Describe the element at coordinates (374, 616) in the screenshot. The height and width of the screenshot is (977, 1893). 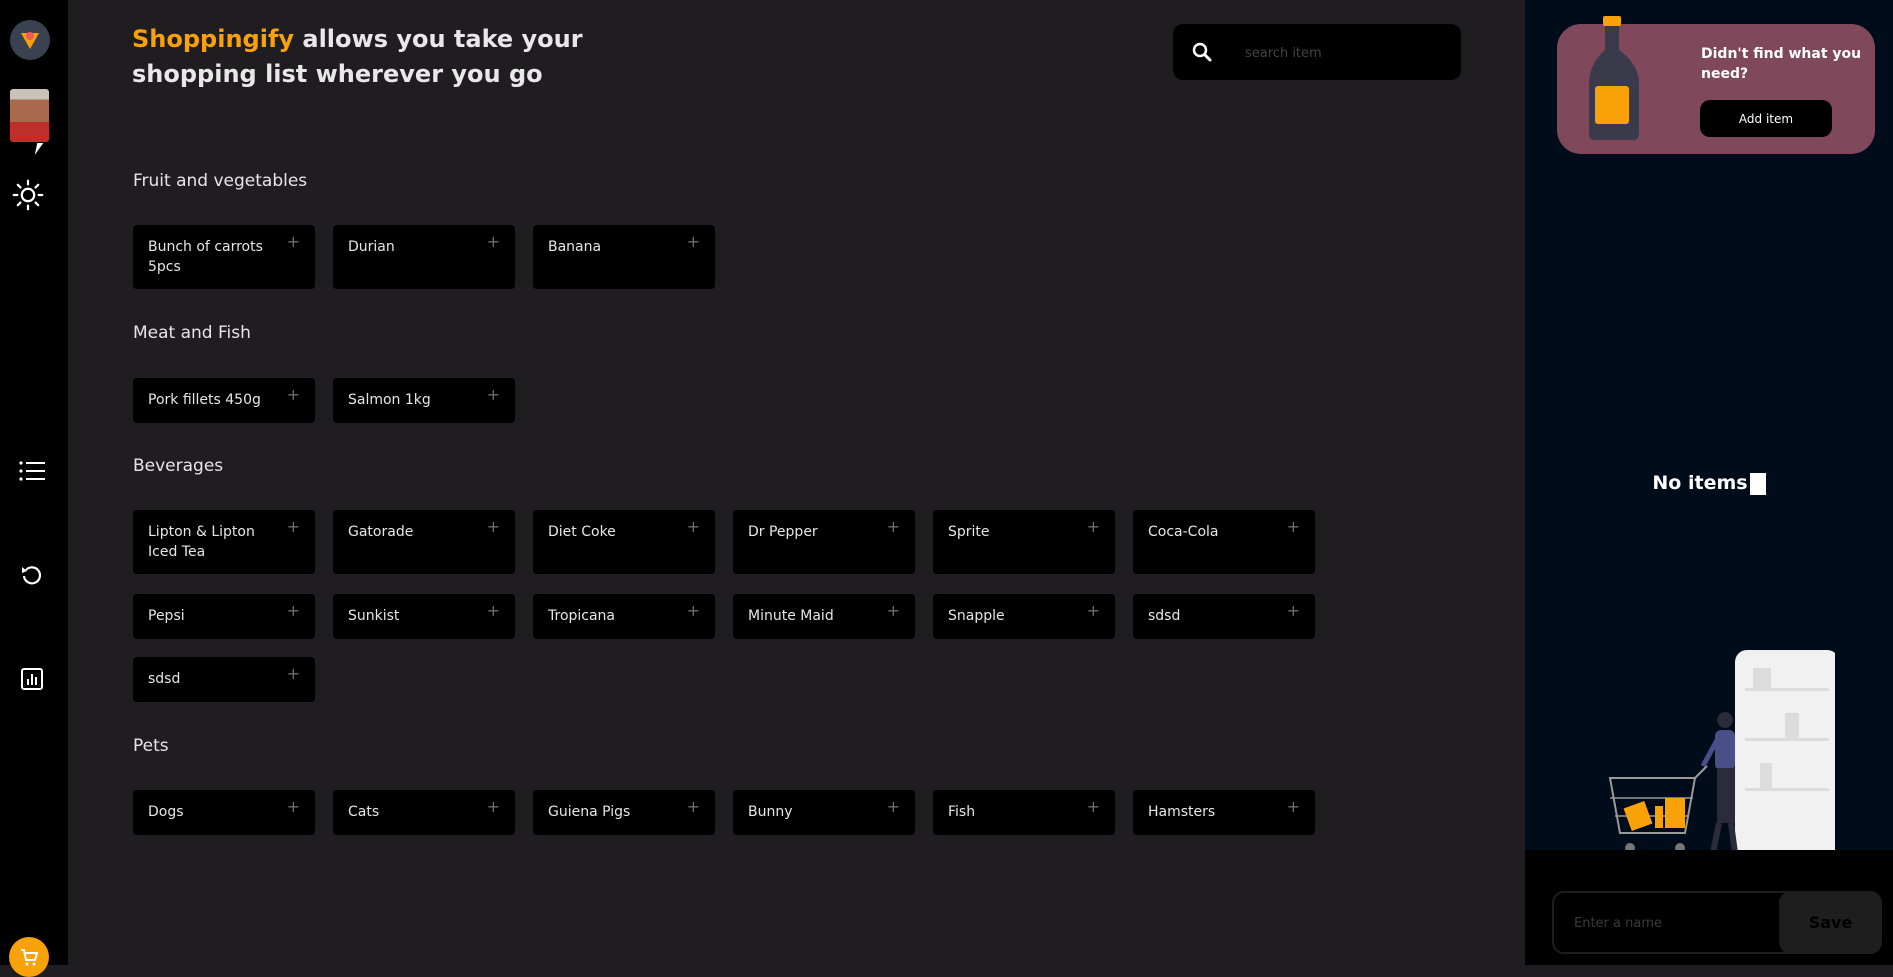
I see `item-name: Sunkist` at that location.